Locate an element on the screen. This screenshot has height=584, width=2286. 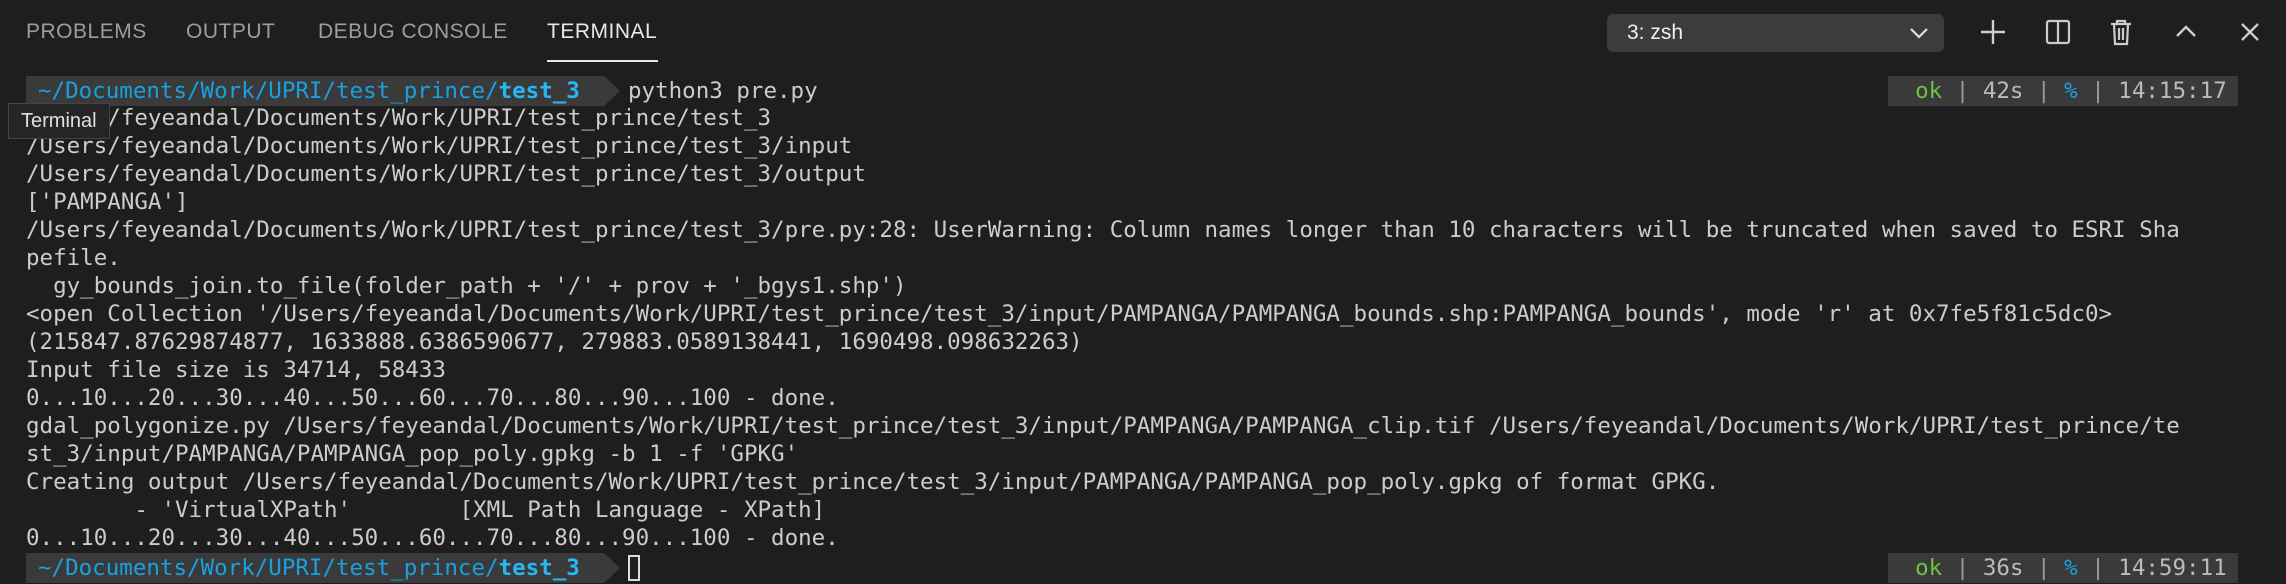
prompt-status-segment: ok | 36s | % | 14:59:11 is located at coordinates (2063, 568).